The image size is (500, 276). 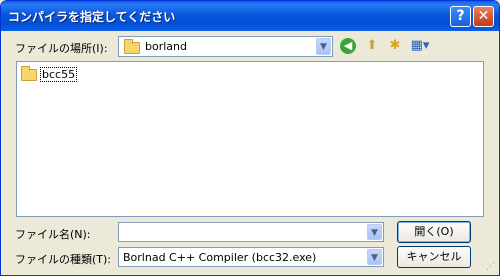 What do you see at coordinates (53, 234) in the screenshot?
I see `filename-label: ファイル名(N):` at bounding box center [53, 234].